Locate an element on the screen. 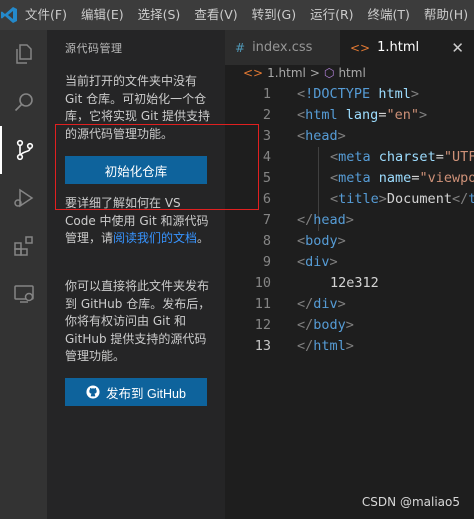 The width and height of the screenshot is (474, 519). learn-more-suffix: 。 is located at coordinates (203, 238).